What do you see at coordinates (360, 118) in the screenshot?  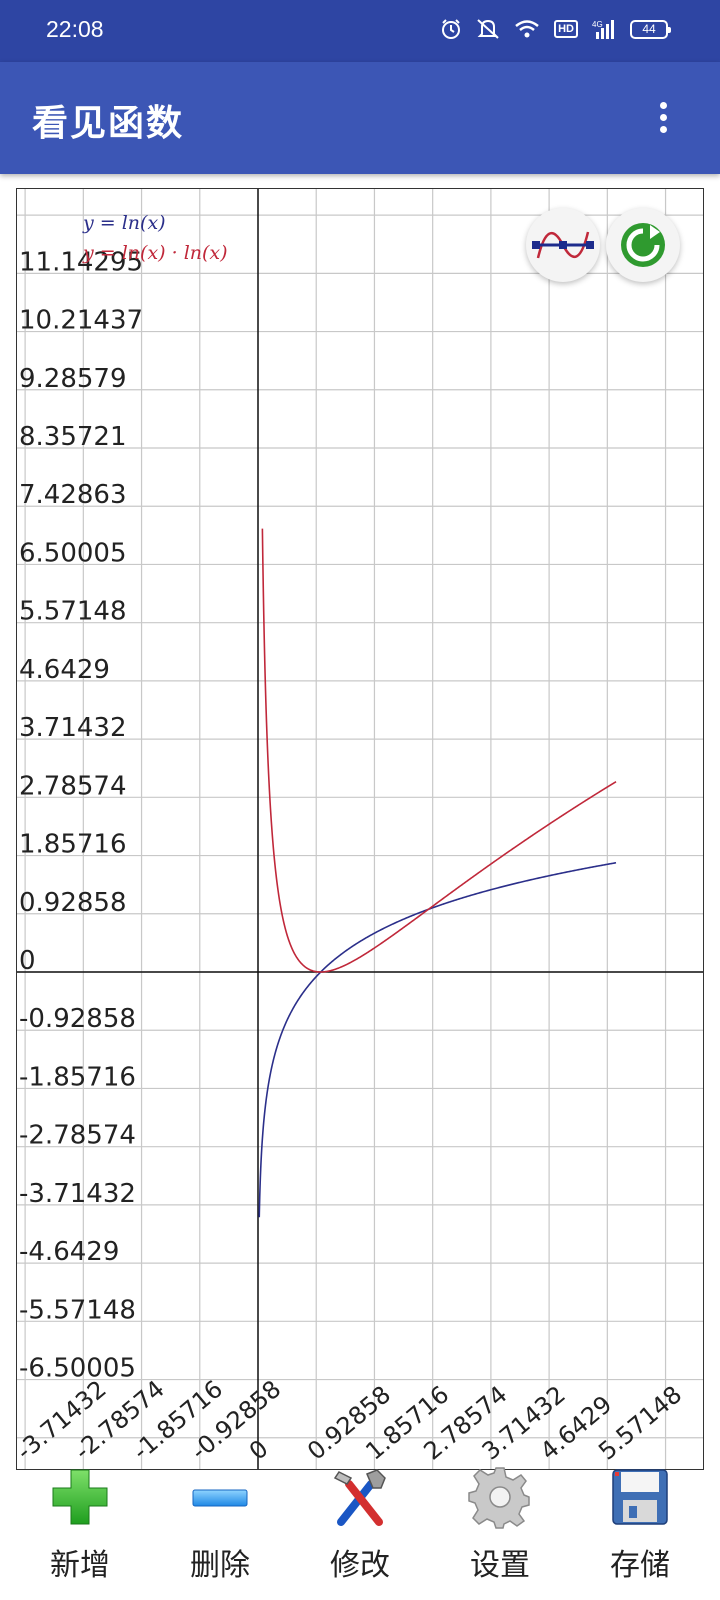 I see `app-bar: 看见函数` at bounding box center [360, 118].